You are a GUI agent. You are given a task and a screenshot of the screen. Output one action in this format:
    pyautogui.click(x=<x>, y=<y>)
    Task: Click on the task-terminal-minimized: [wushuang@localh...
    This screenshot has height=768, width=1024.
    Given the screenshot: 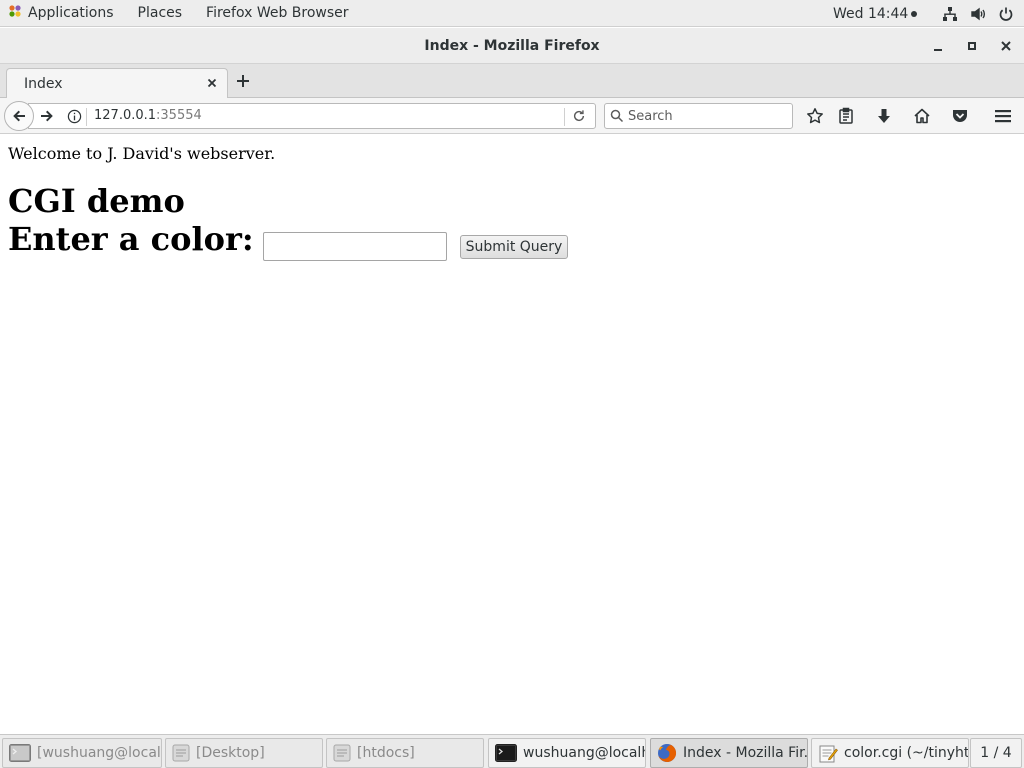 What is the action you would take?
    pyautogui.click(x=82, y=753)
    